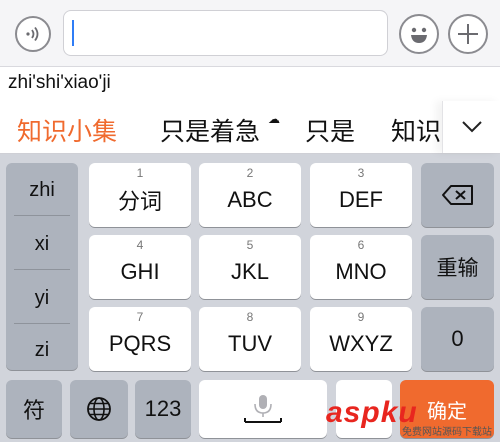 This screenshot has width=500, height=442. I want to click on space-key, so click(263, 409).